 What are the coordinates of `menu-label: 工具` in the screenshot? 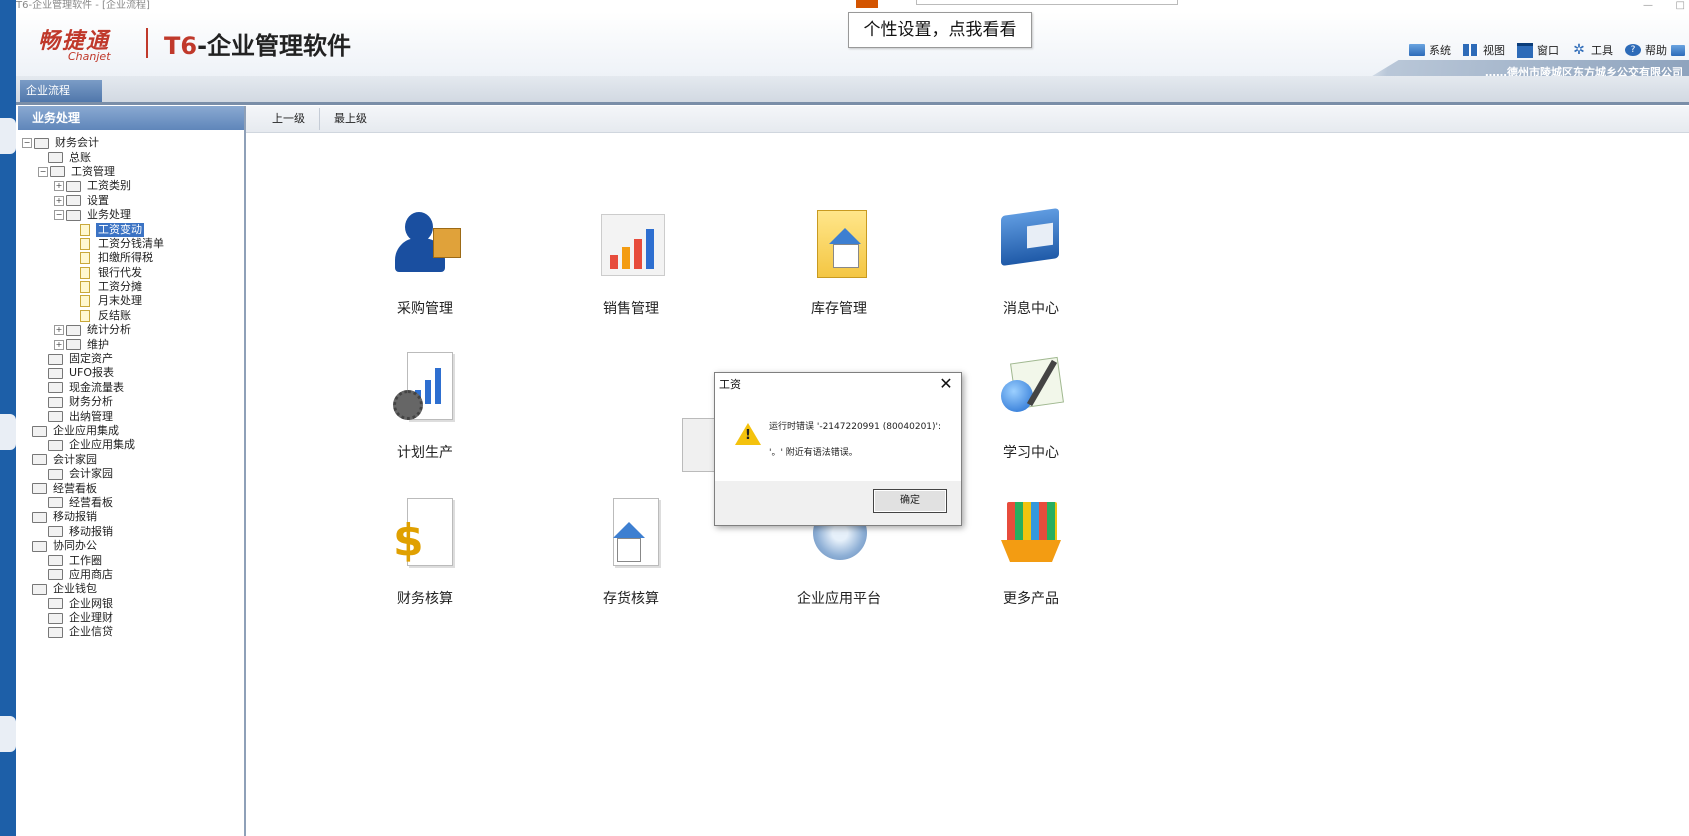 It's located at (1602, 50).